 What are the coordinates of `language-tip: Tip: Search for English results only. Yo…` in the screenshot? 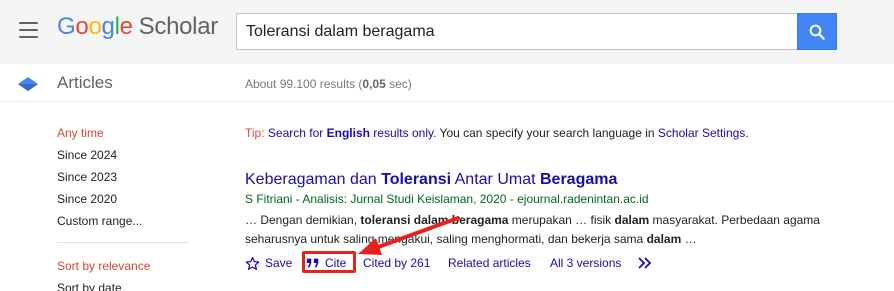 It's located at (497, 133).